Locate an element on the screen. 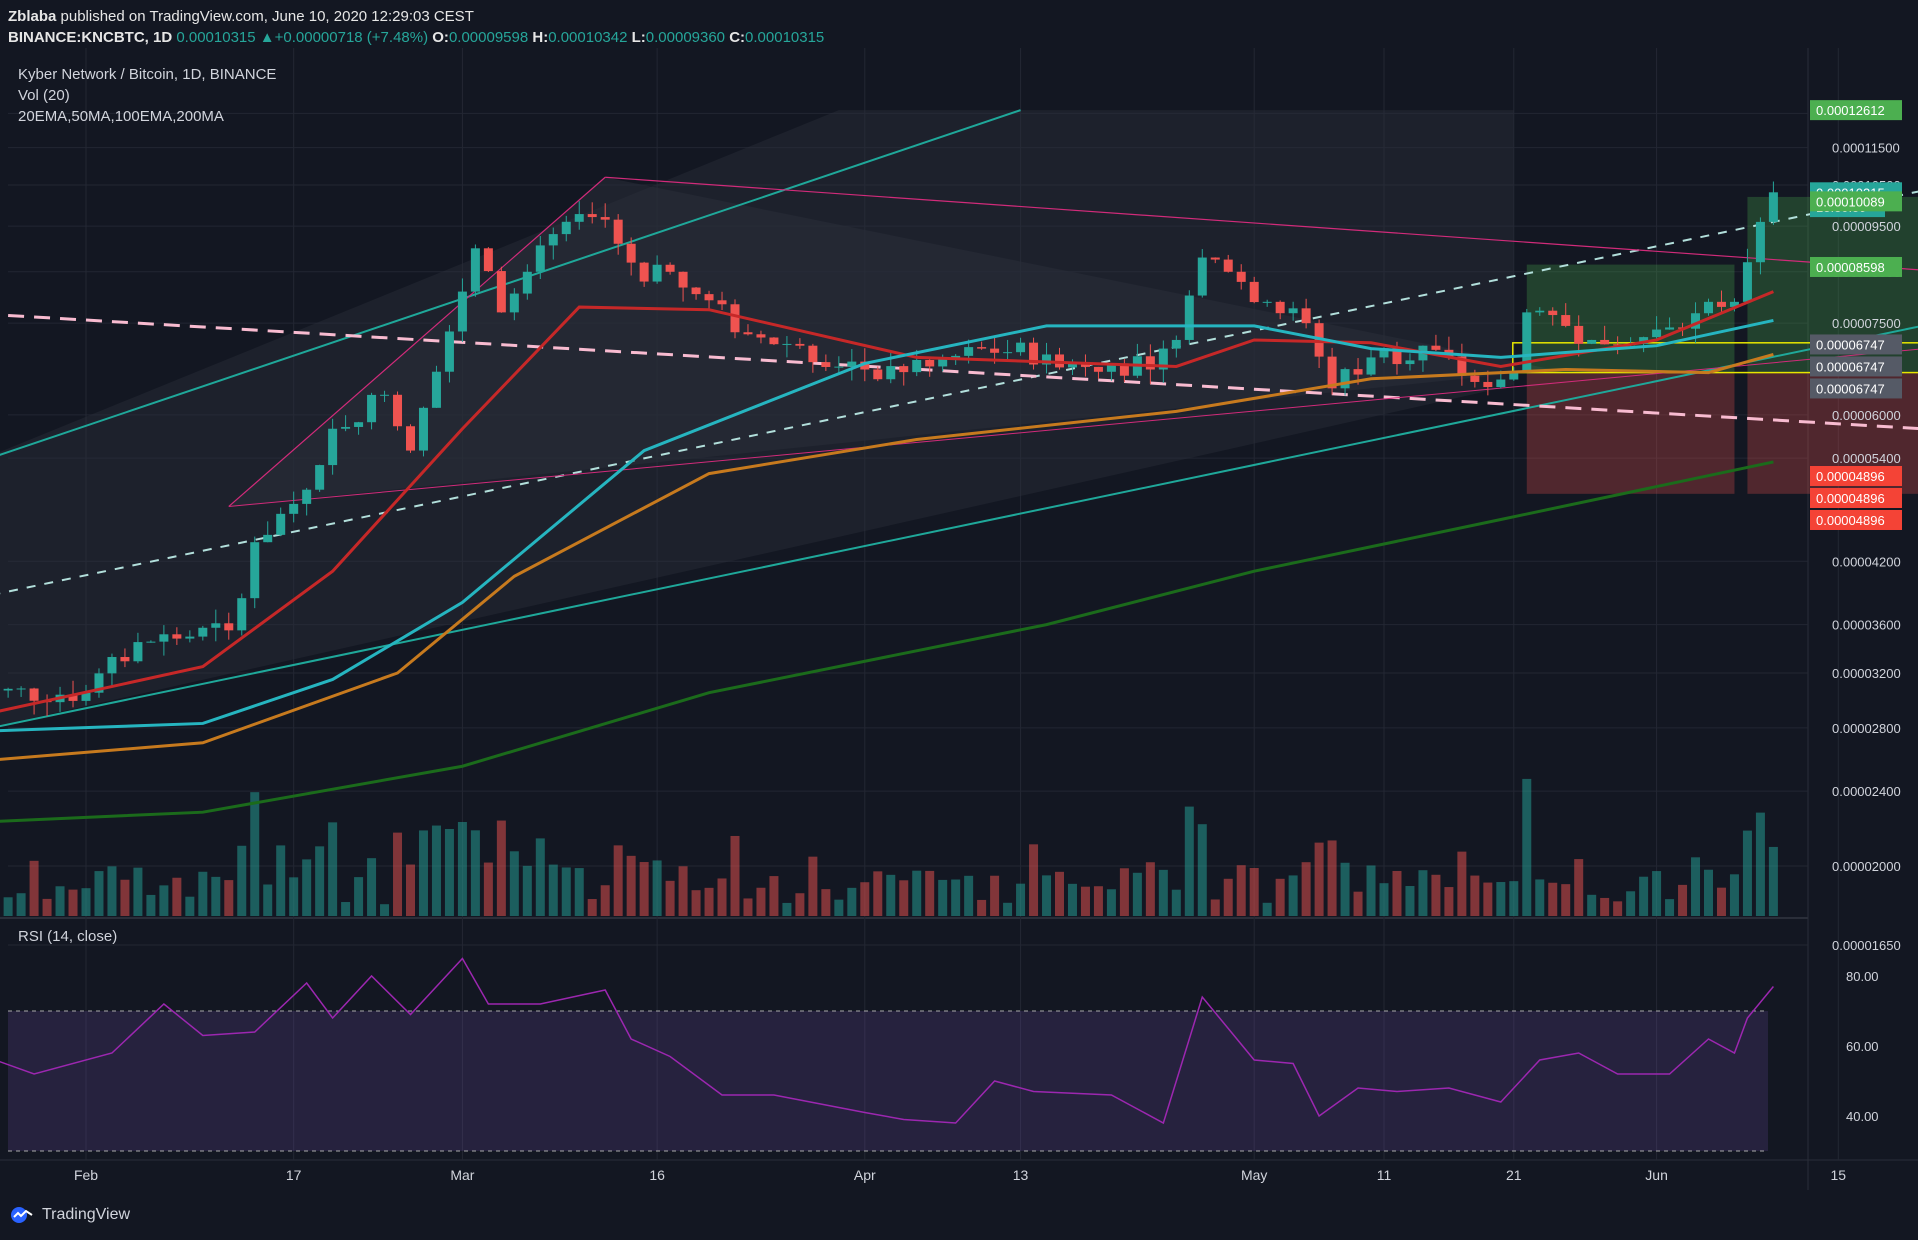  author-name: Zblaba is located at coordinates (32, 16).